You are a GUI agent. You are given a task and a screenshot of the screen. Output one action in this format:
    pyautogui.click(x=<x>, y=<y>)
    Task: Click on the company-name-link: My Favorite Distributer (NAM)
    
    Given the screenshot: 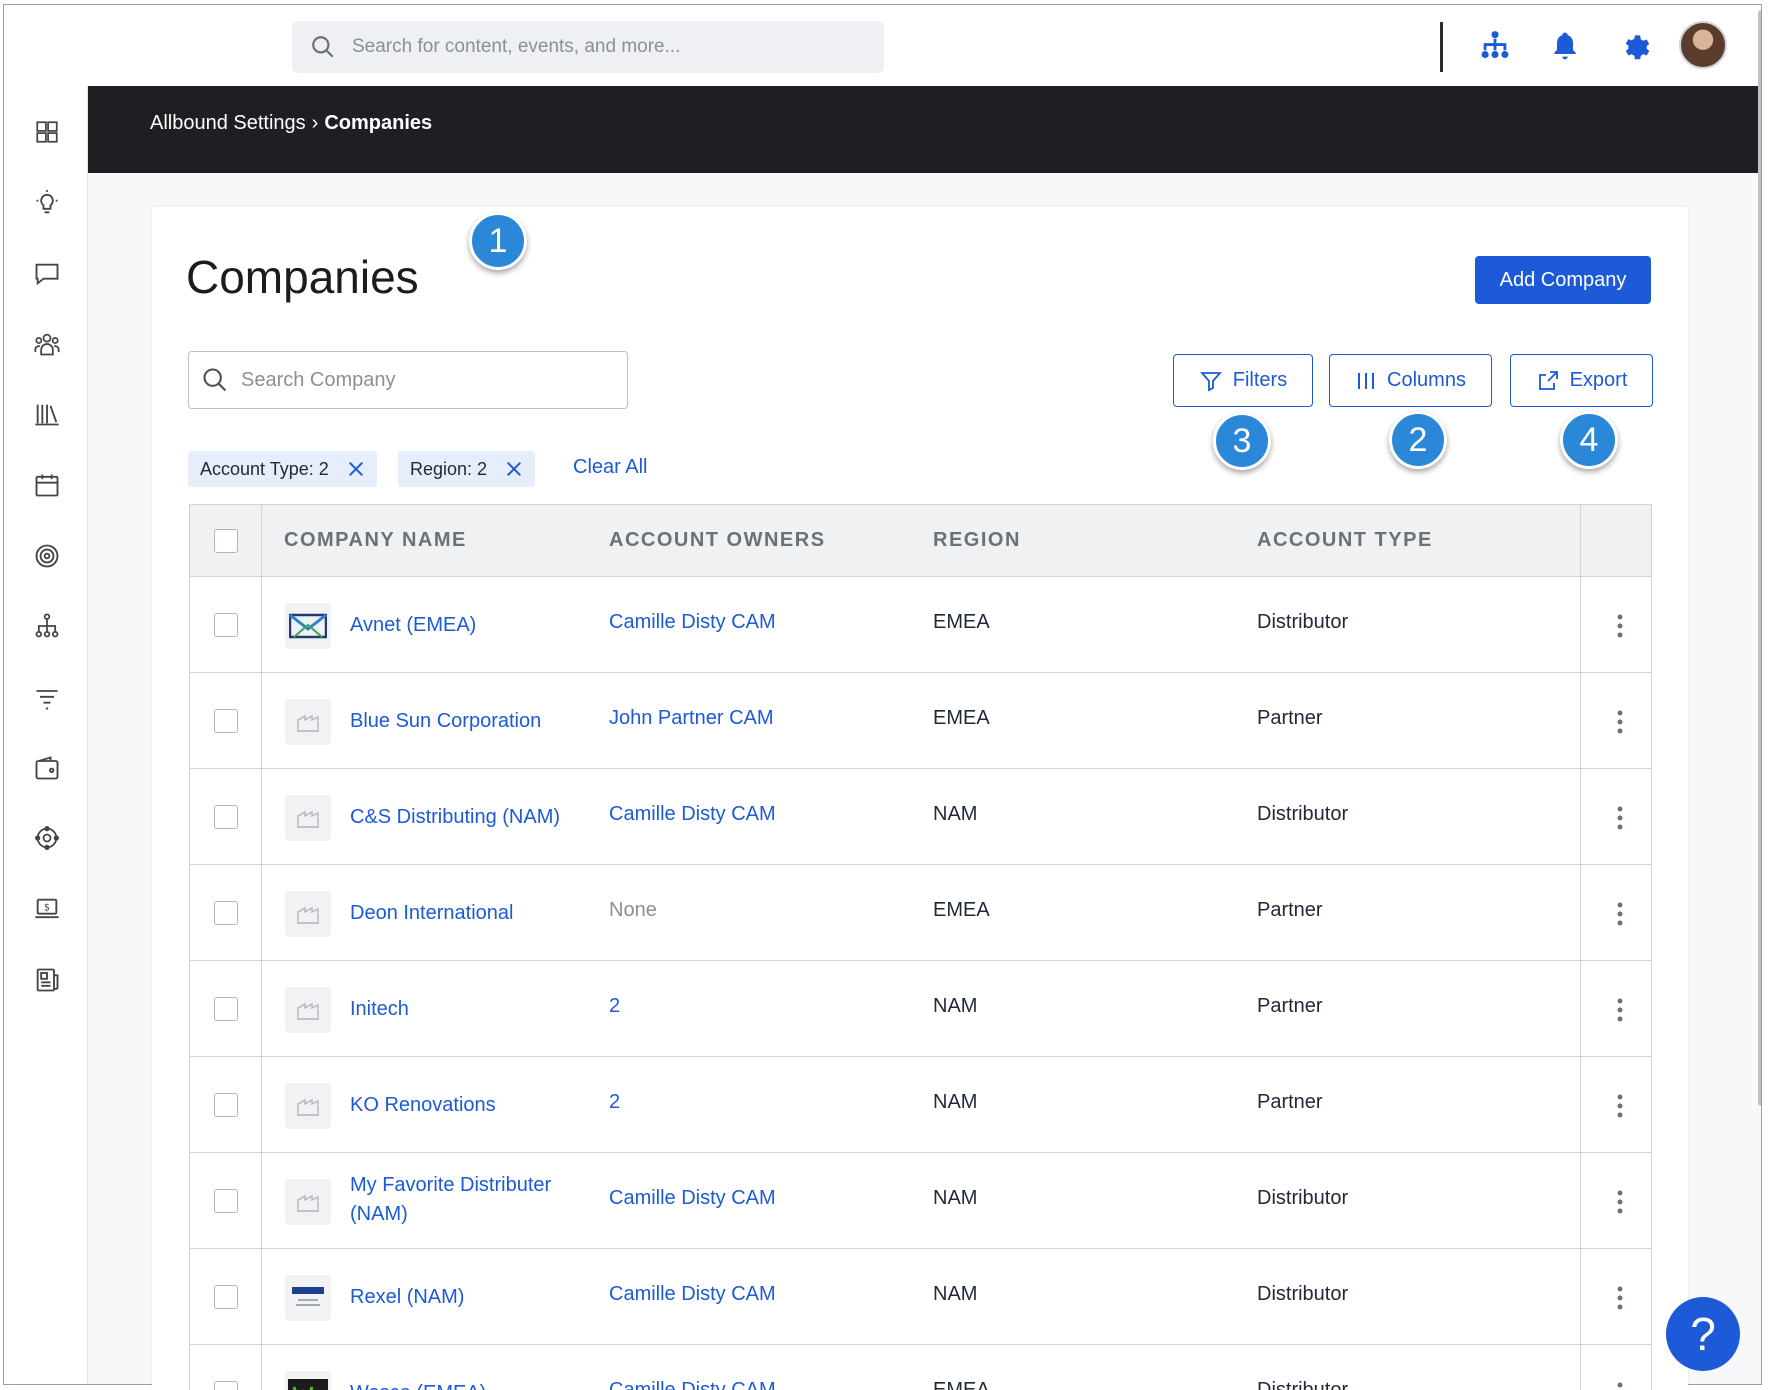 What is the action you would take?
    pyautogui.click(x=460, y=1200)
    